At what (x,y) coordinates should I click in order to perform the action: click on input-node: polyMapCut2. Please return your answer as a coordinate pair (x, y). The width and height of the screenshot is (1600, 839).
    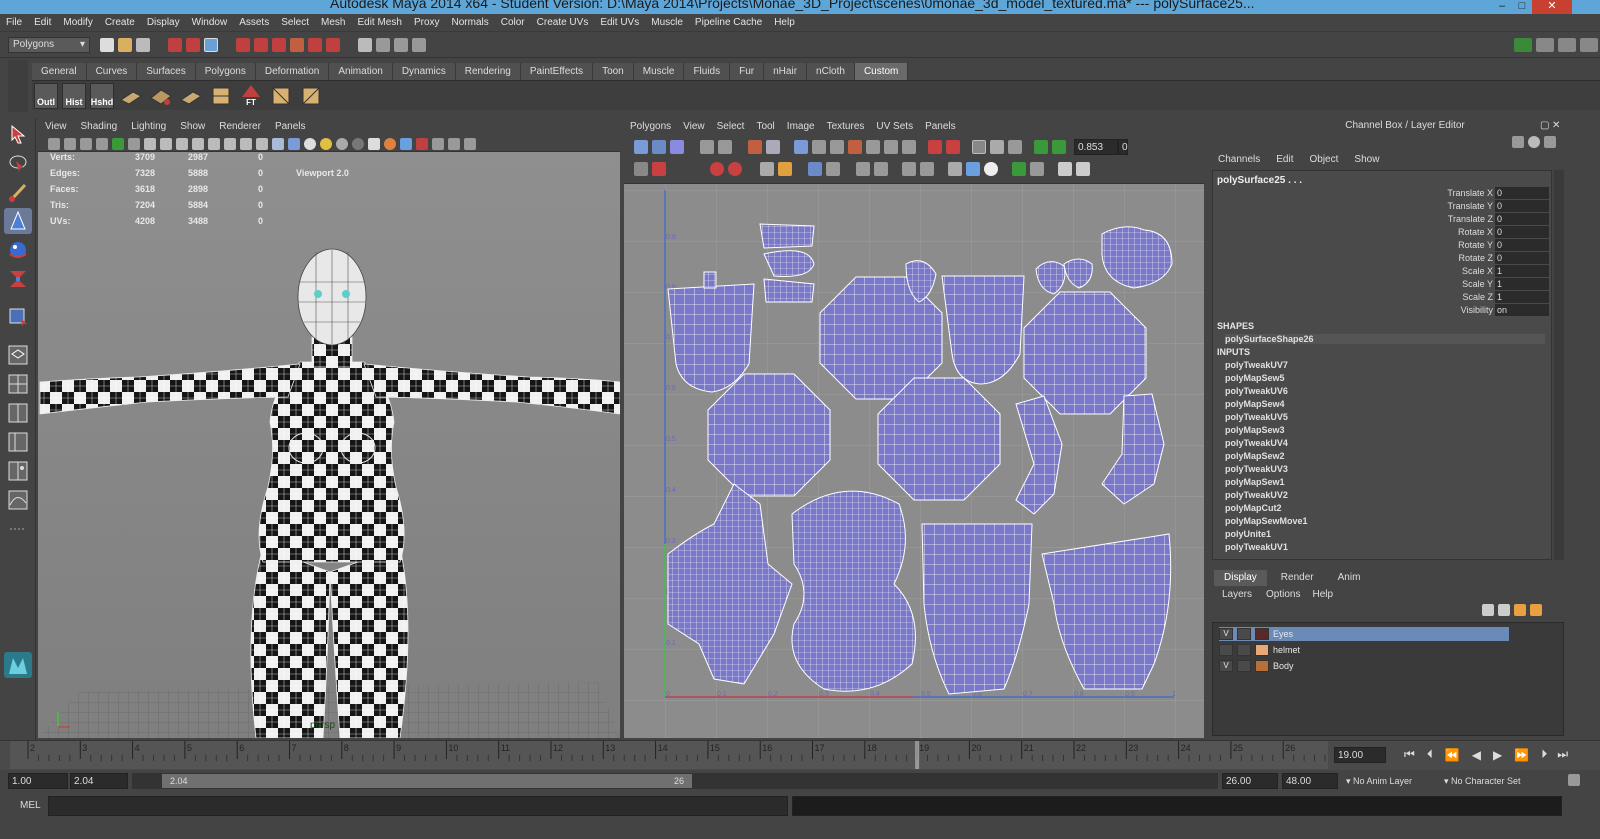
    Looking at the image, I should click on (1253, 508).